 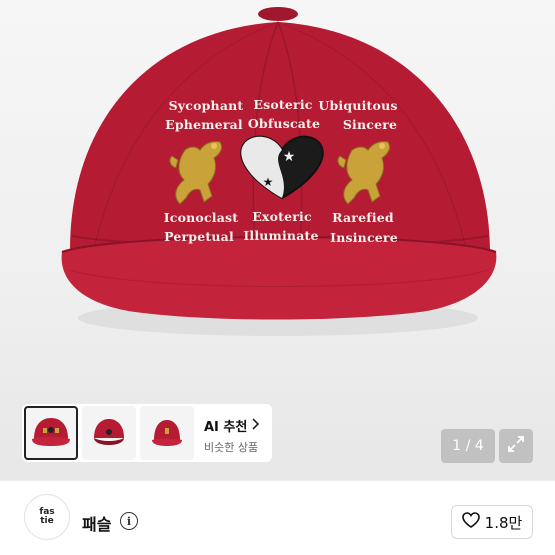 What do you see at coordinates (282, 216) in the screenshot?
I see `embroidery-word: Exoteric` at bounding box center [282, 216].